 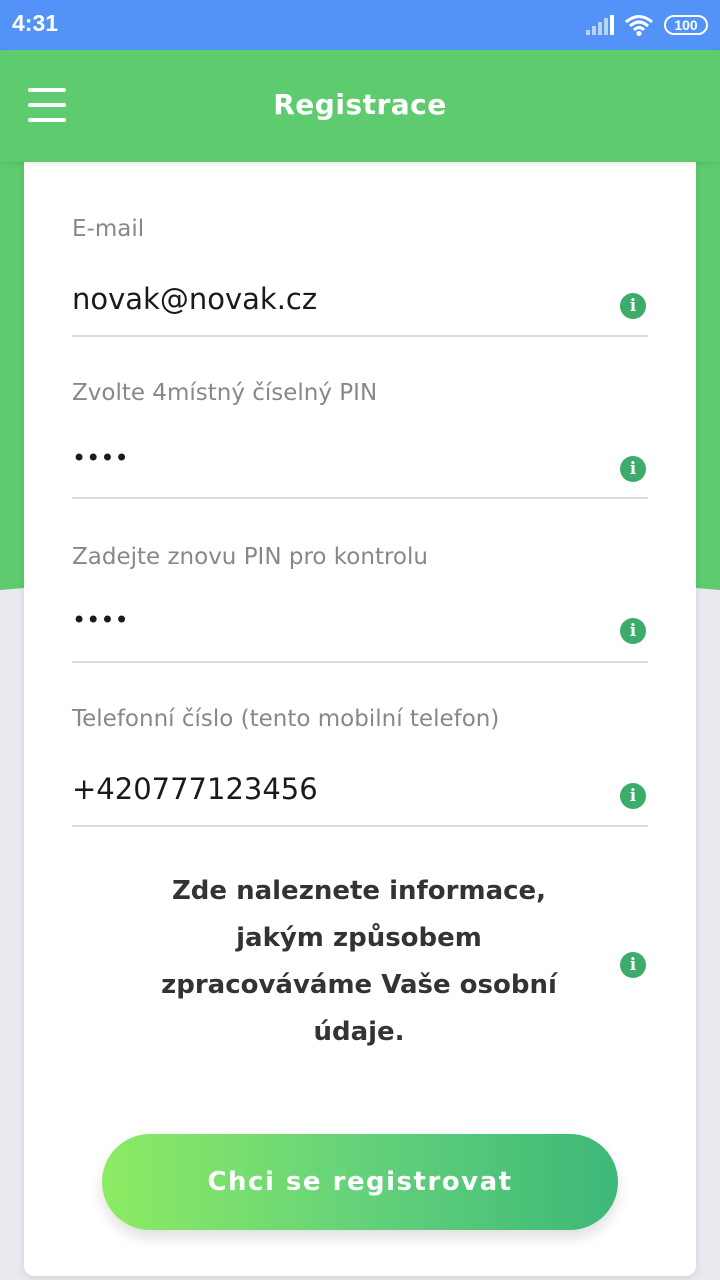 I want to click on phone-input: +420777123456, so click(x=195, y=789).